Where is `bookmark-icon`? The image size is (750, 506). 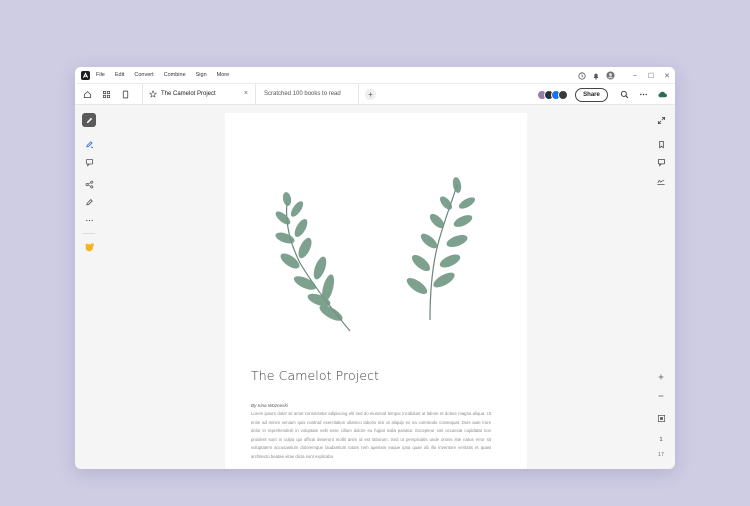
bookmark-icon is located at coordinates (661, 144).